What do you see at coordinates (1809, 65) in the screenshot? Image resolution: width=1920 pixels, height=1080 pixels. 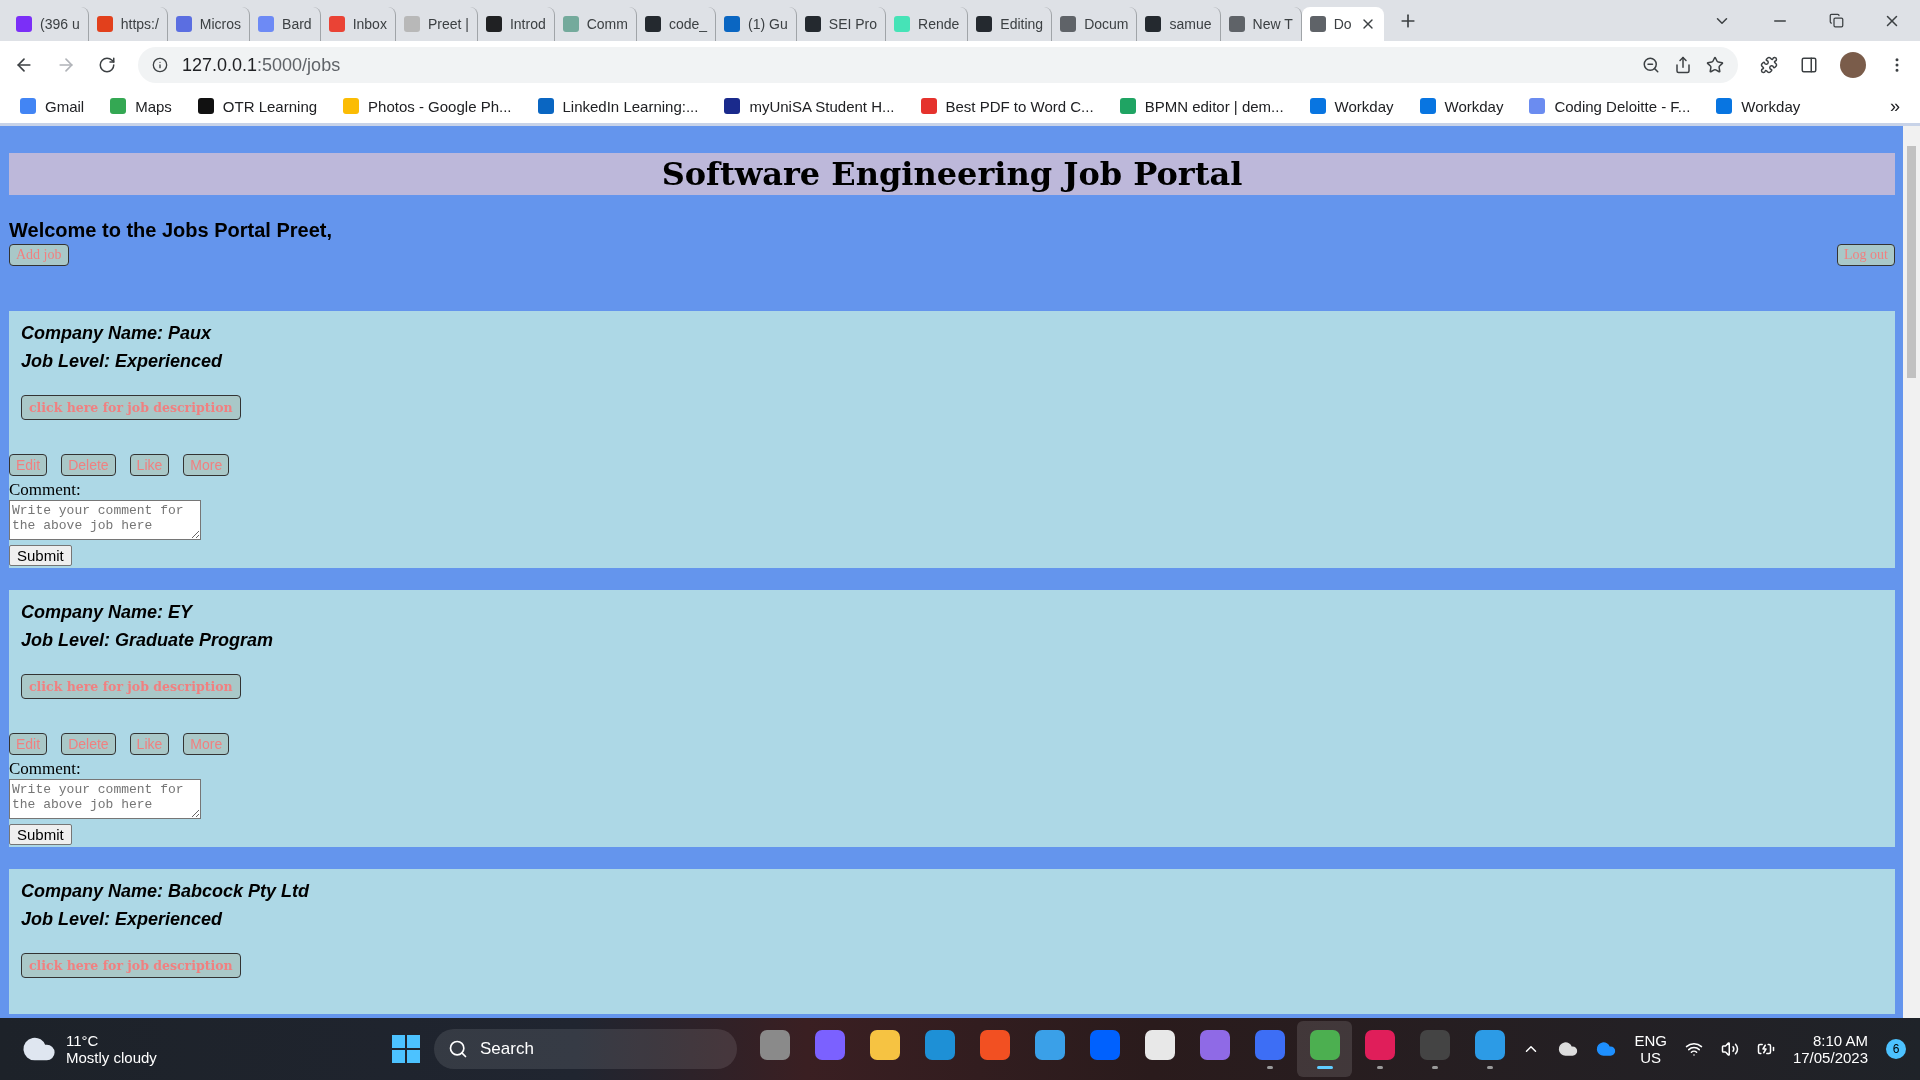 I see `side-panel-icon` at bounding box center [1809, 65].